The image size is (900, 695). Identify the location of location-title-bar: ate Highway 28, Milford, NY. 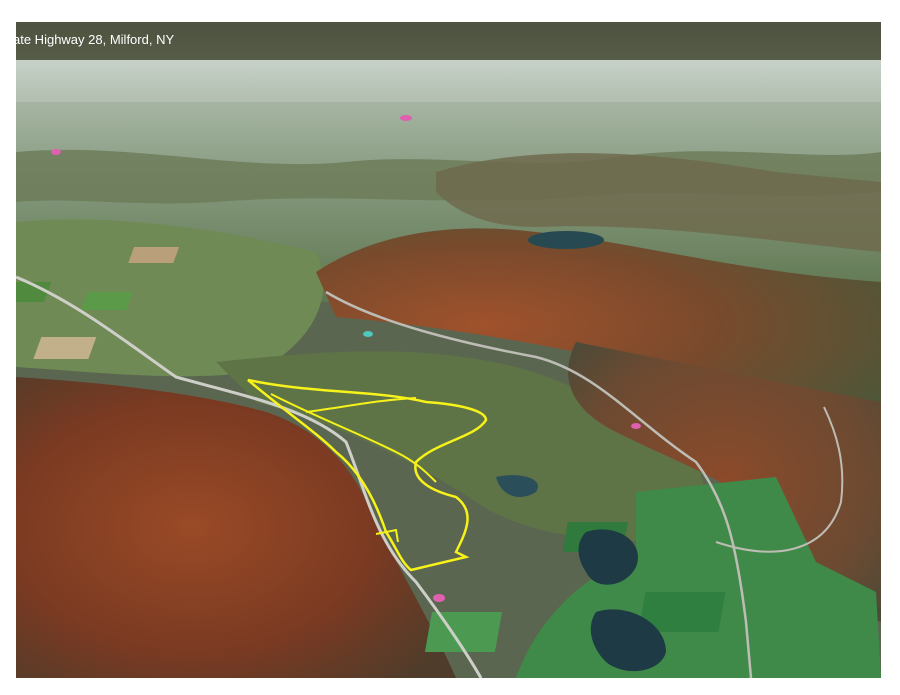
(448, 41).